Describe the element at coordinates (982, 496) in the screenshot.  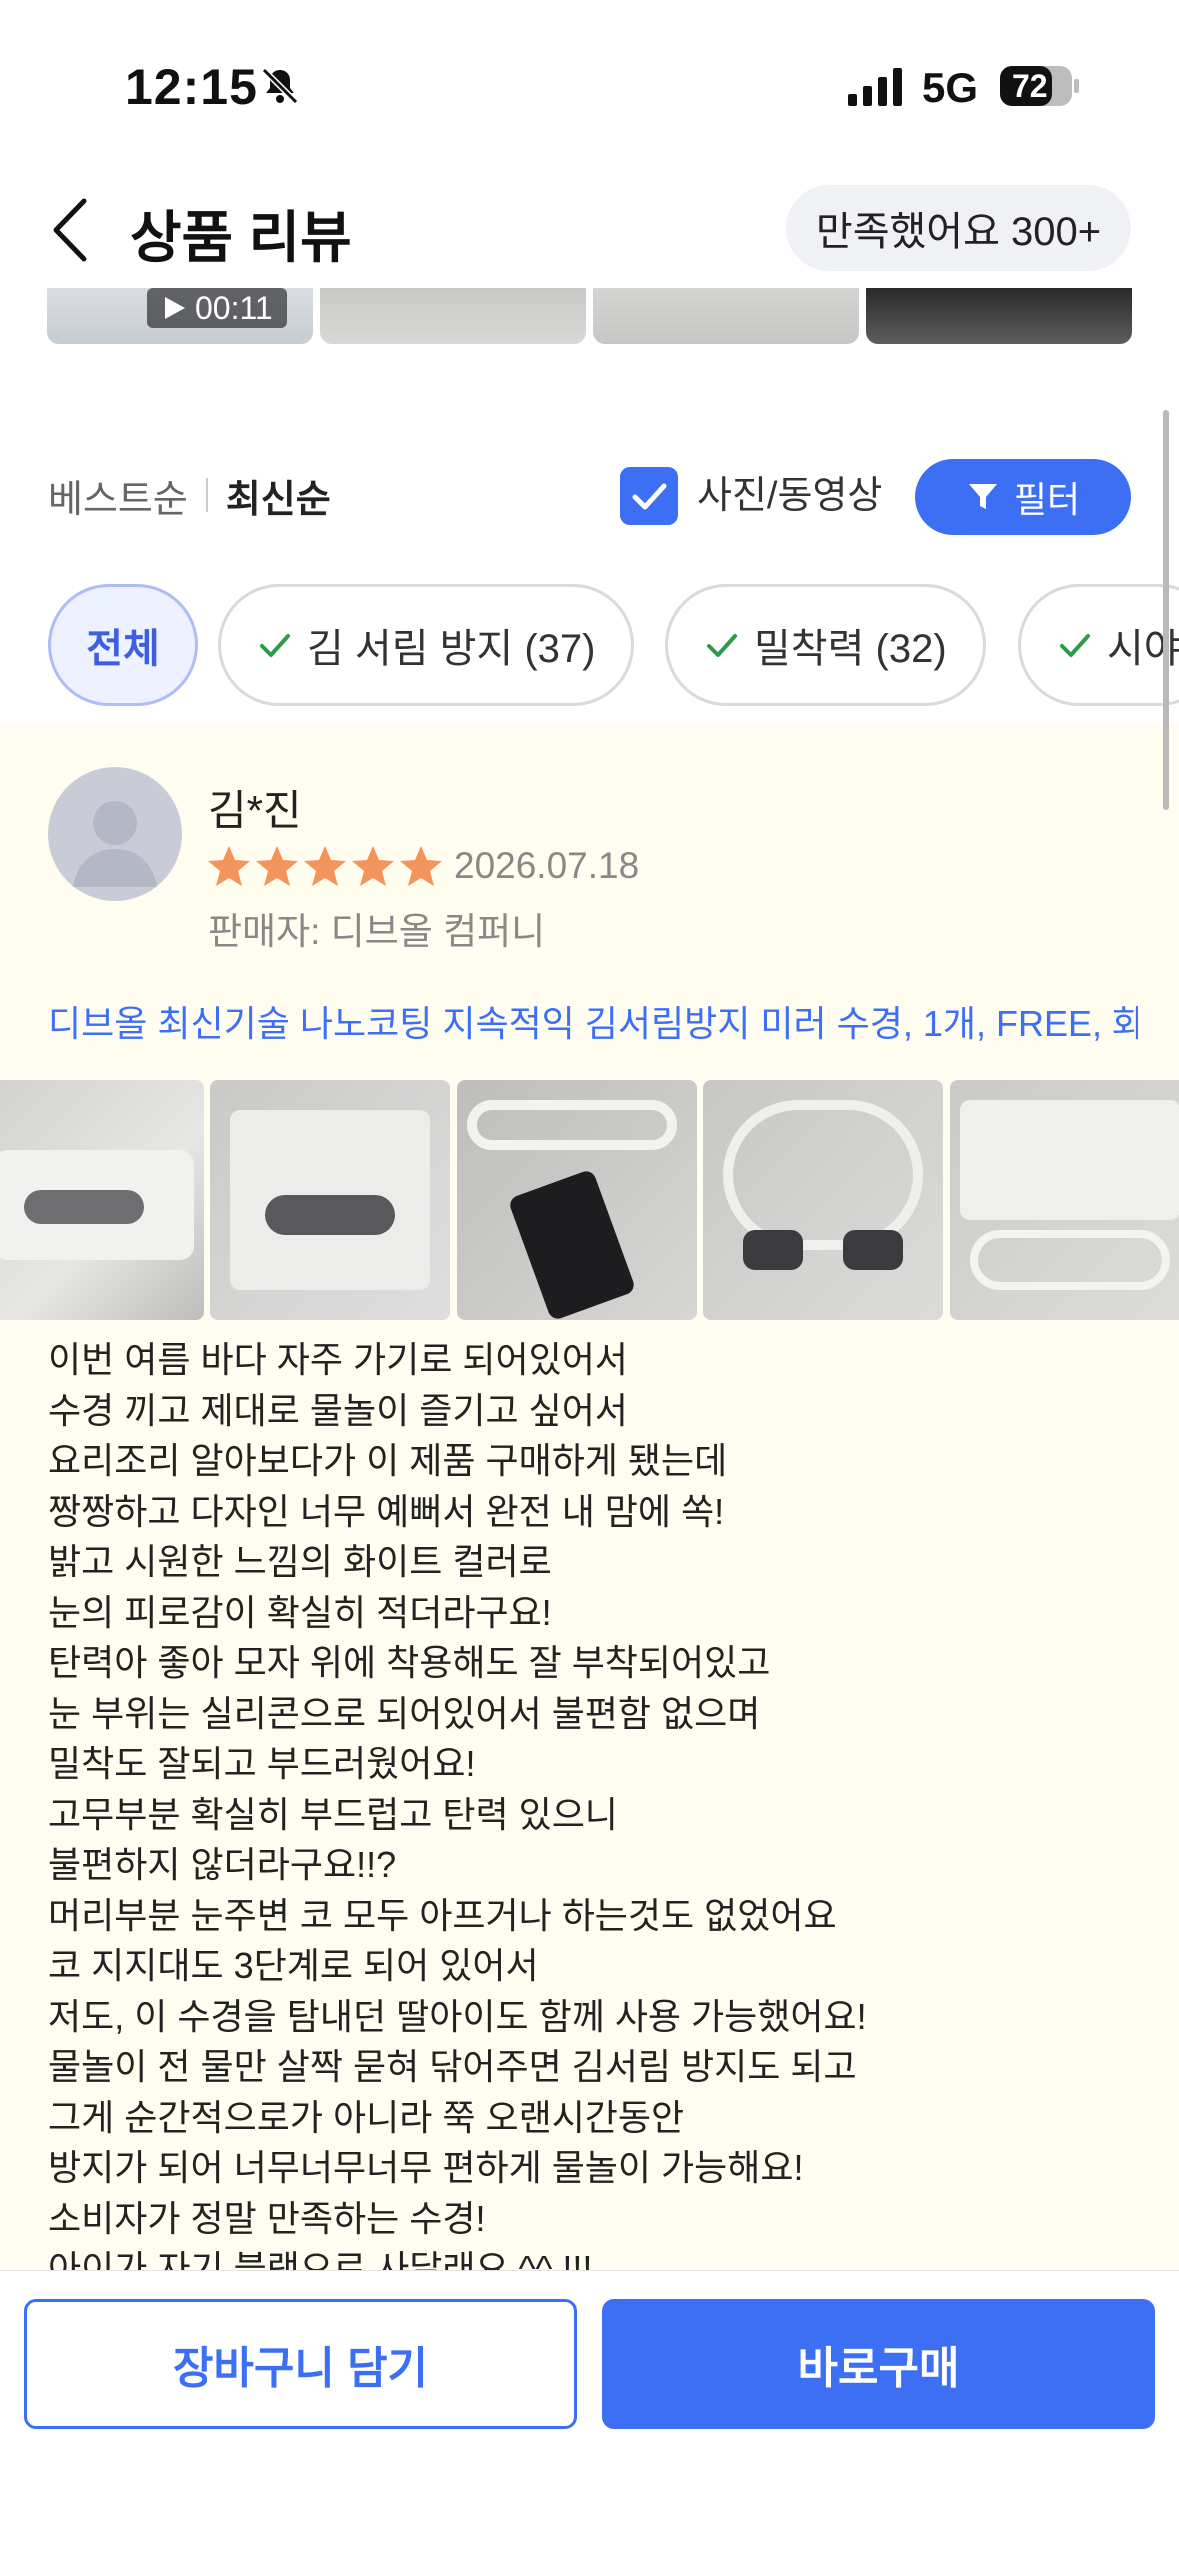
I see `funnel-icon` at that location.